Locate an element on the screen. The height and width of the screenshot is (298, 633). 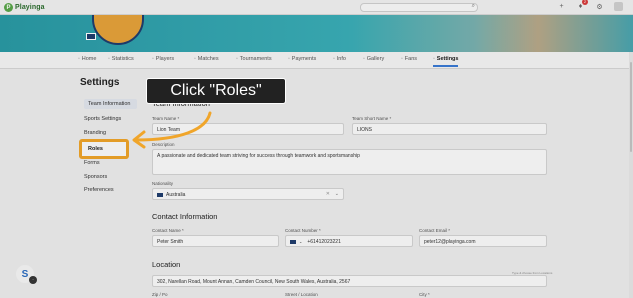
short-name-label: Team Short Name * is located at coordinates (372, 118).